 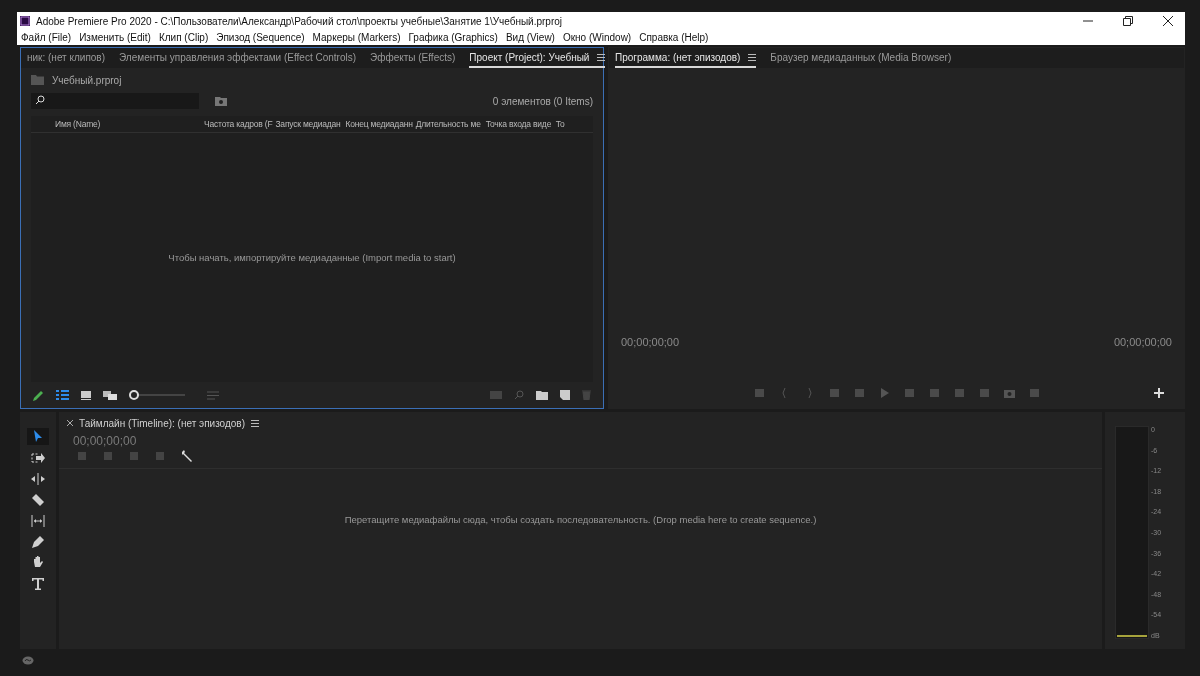 What do you see at coordinates (674, 37) in the screenshot?
I see `menu-item: Справка (Help)` at bounding box center [674, 37].